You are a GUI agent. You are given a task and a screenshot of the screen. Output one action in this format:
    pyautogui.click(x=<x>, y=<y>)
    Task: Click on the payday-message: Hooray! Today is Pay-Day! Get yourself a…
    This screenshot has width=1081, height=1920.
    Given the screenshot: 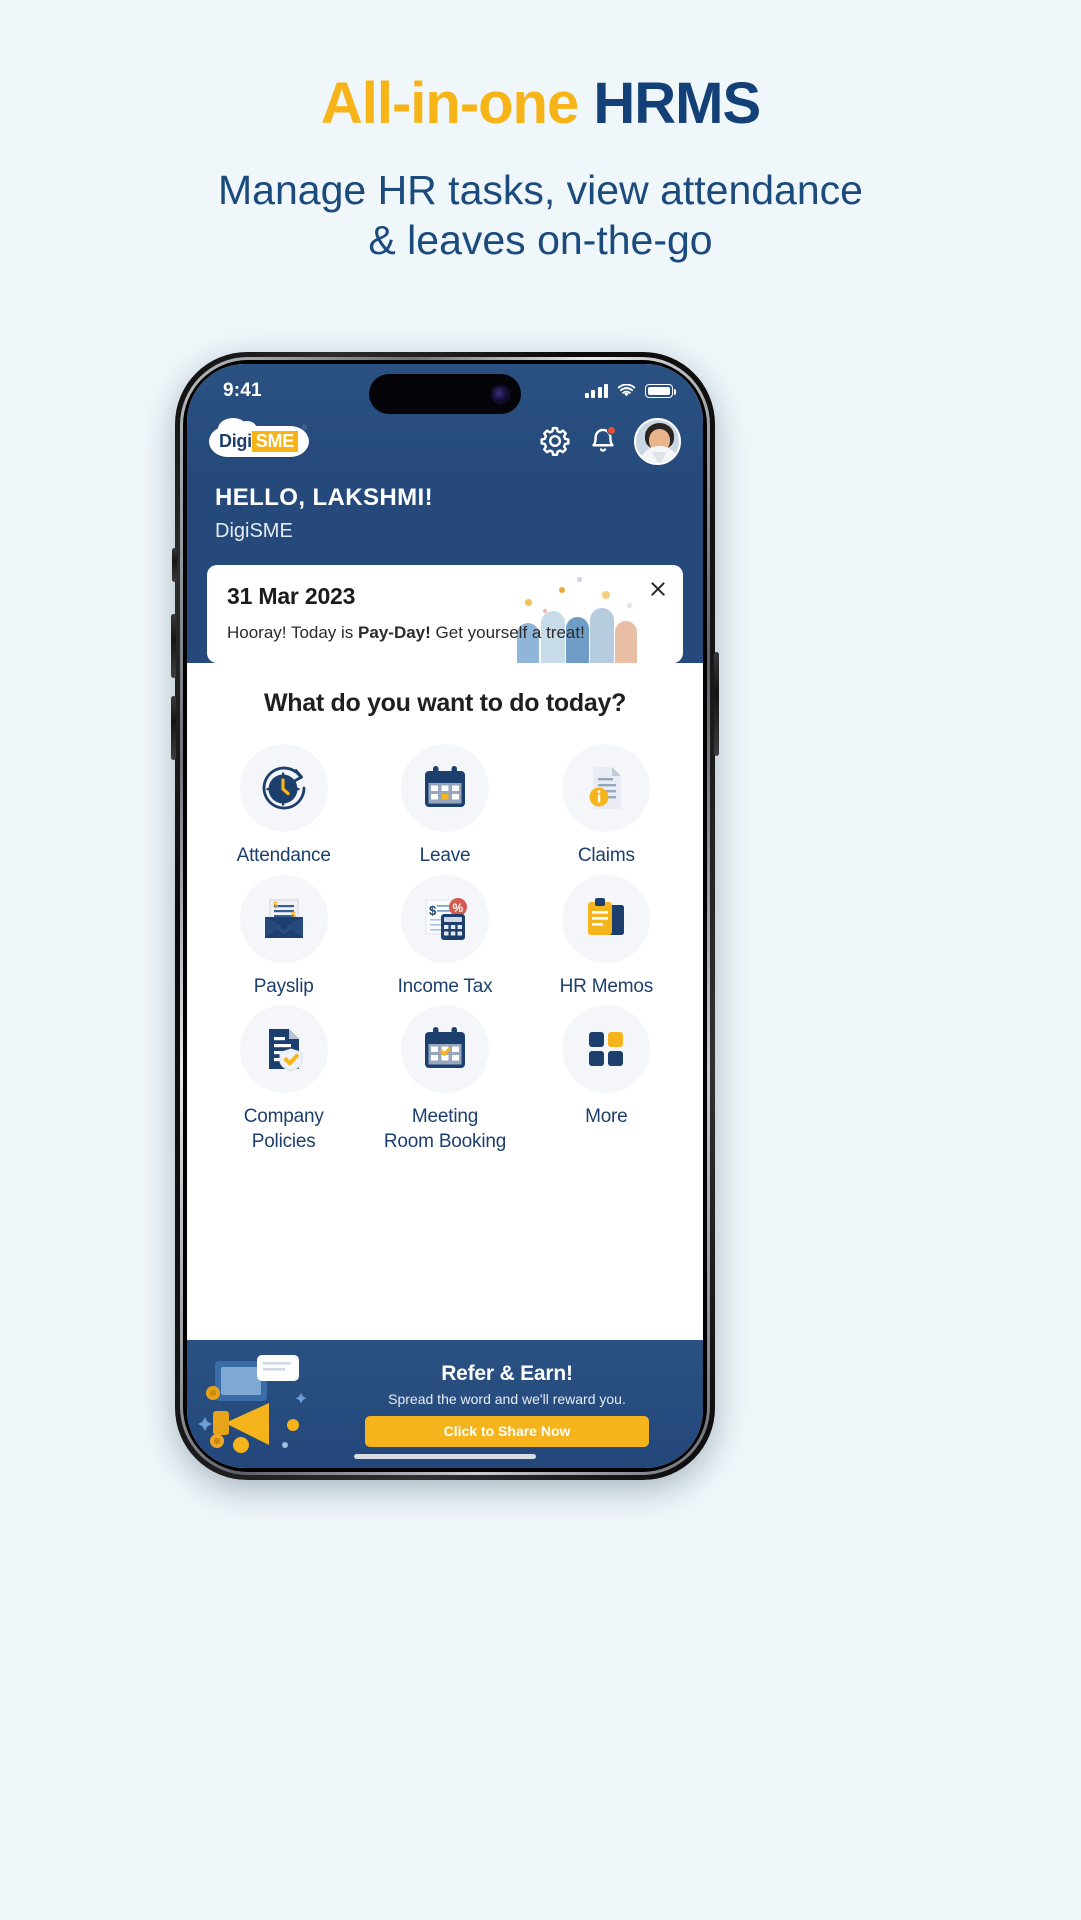 What is the action you would take?
    pyautogui.click(x=445, y=633)
    